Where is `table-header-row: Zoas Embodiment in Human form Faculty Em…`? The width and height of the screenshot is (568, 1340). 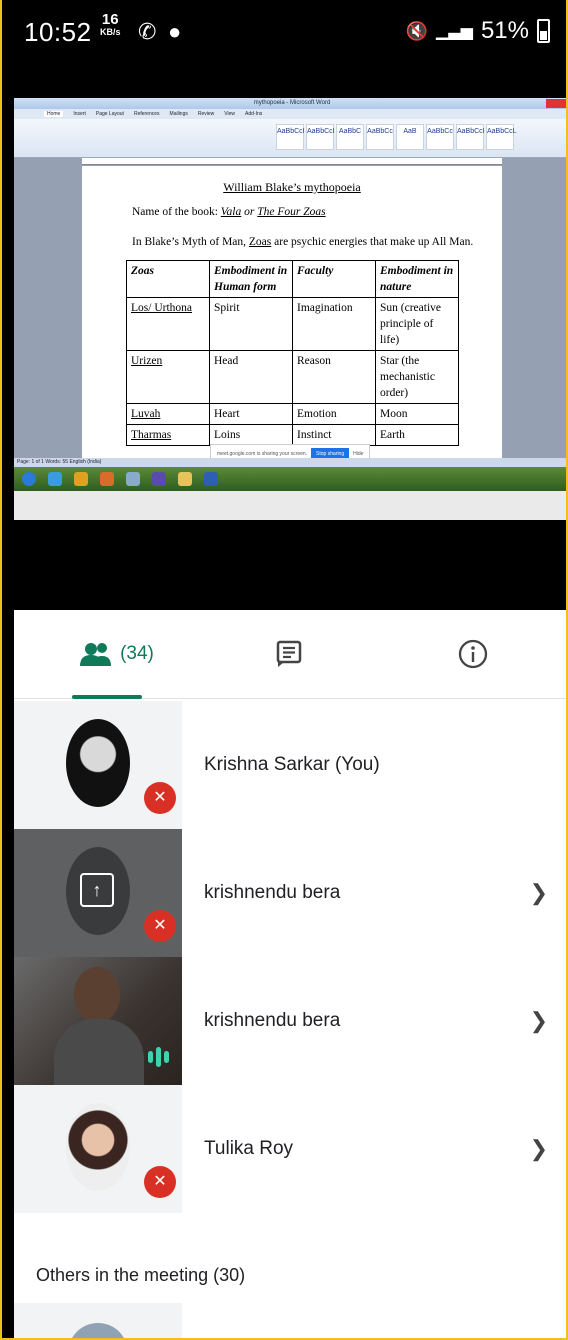
table-header-row: Zoas Embodiment in Human form Faculty Em… is located at coordinates (292, 279).